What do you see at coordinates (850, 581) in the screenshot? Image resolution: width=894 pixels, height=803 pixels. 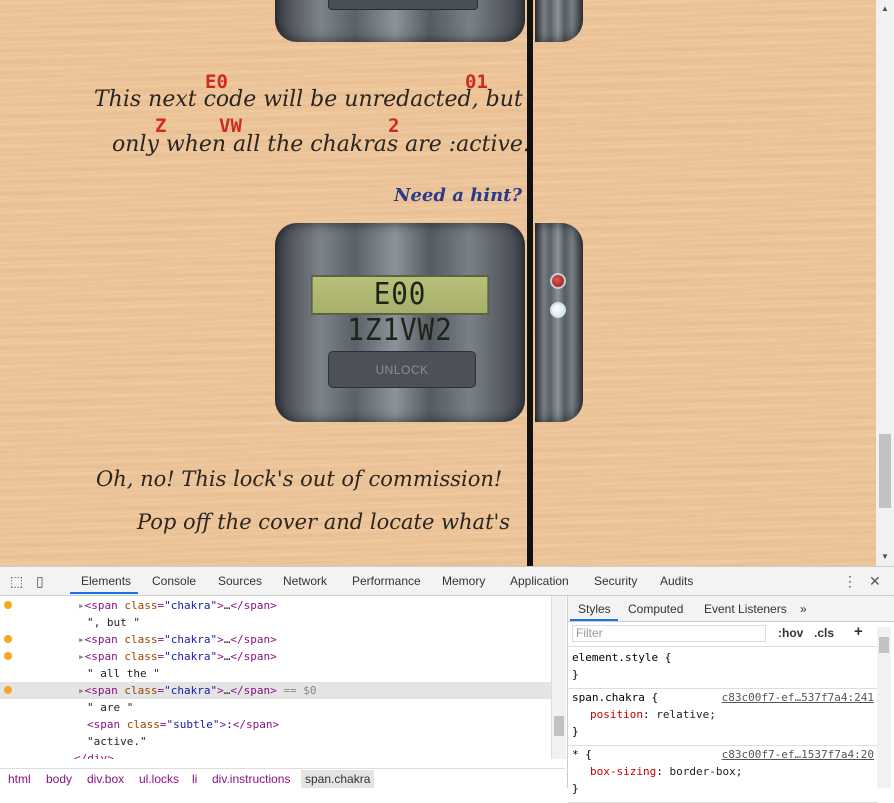 I see `more-options-icon: ⋮` at bounding box center [850, 581].